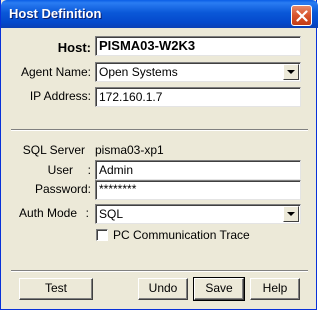  What do you see at coordinates (198, 97) in the screenshot?
I see `ip-address-field: 172.160.1.7` at bounding box center [198, 97].